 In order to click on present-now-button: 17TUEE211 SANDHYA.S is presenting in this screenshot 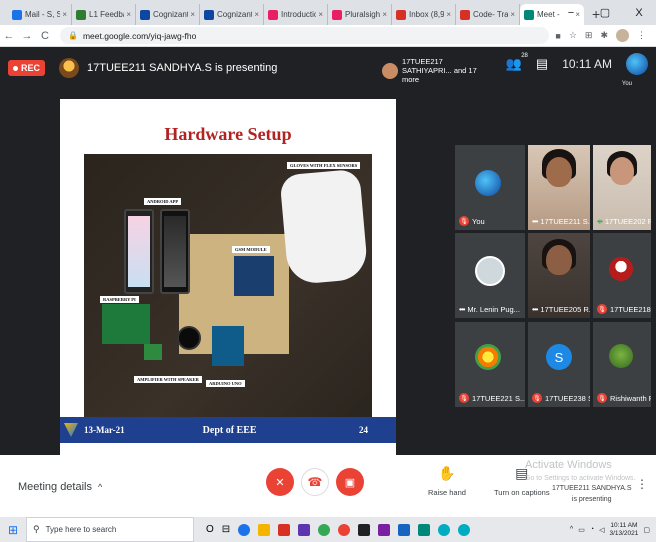, I will do `click(592, 494)`.